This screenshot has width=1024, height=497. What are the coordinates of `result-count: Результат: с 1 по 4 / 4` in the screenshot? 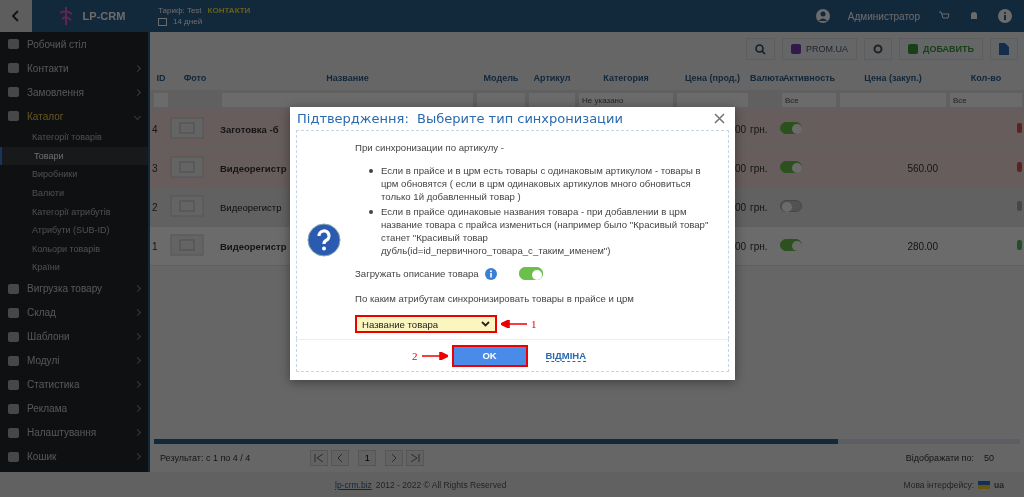 It's located at (205, 458).